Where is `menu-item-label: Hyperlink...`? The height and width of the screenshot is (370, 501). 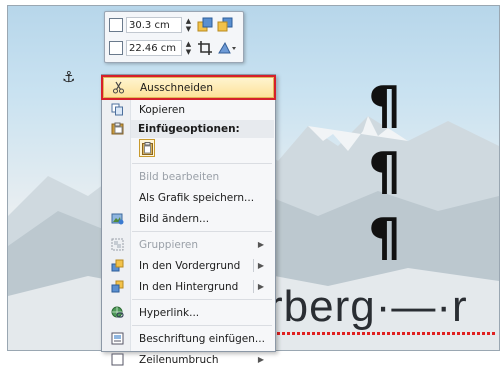 menu-item-label: Hyperlink... is located at coordinates (169, 312).